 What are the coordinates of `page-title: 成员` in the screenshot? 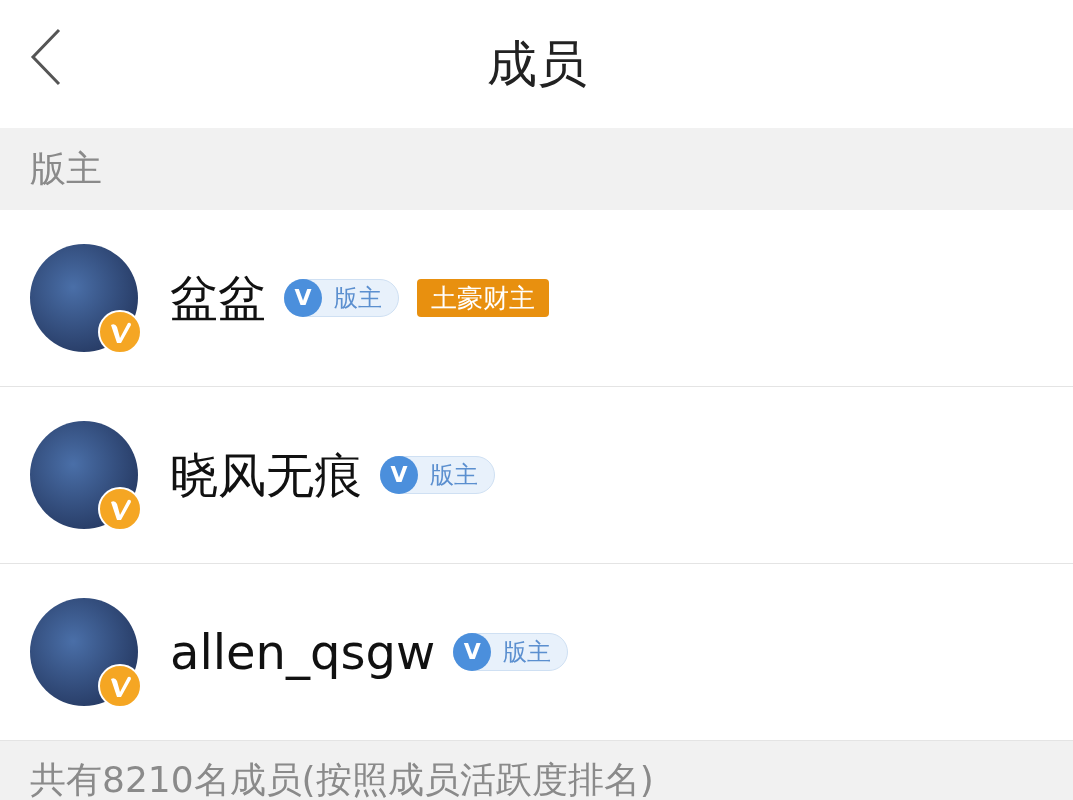 It's located at (536, 64).